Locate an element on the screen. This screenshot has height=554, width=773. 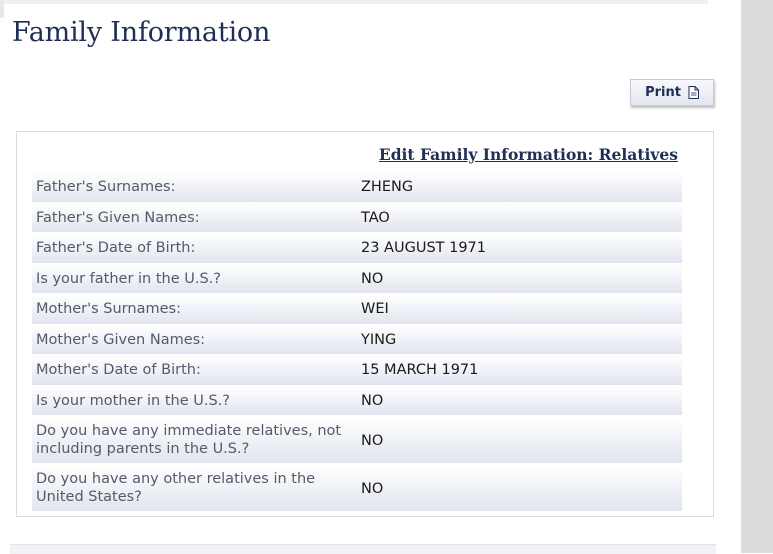
row-value: ZHENG is located at coordinates (387, 187).